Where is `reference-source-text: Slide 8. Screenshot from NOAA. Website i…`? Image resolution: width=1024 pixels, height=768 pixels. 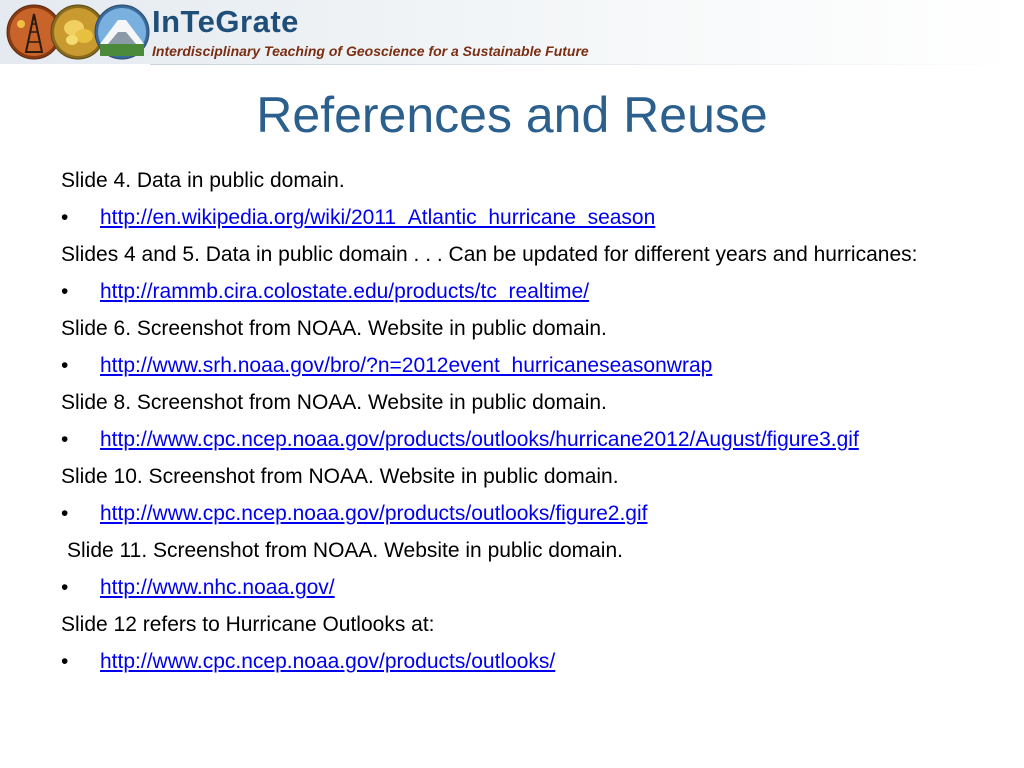 reference-source-text: Slide 8. Screenshot from NOAA. Website i… is located at coordinates (334, 402).